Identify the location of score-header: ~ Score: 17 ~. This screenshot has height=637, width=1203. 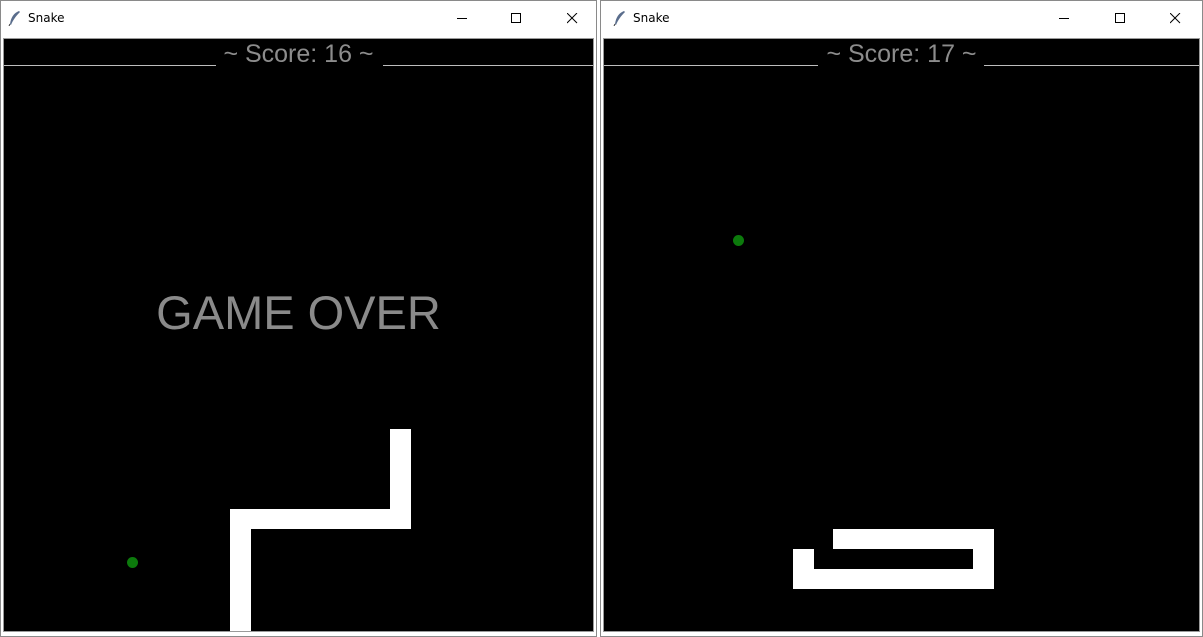
(901, 55).